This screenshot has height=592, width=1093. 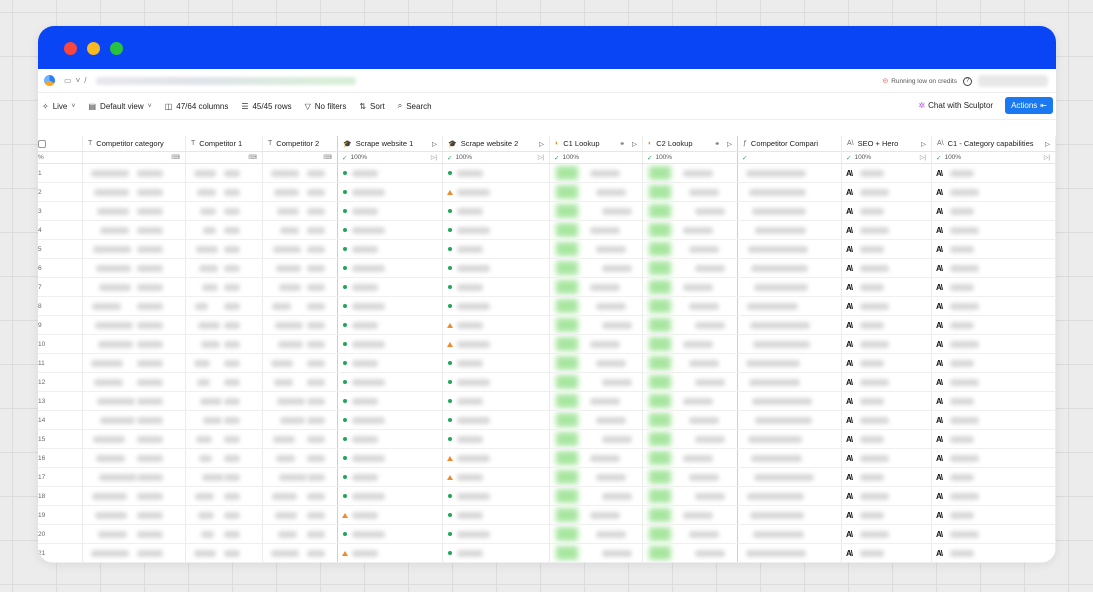 What do you see at coordinates (119, 106) in the screenshot?
I see `view-selector: ▤ Default view ˅` at bounding box center [119, 106].